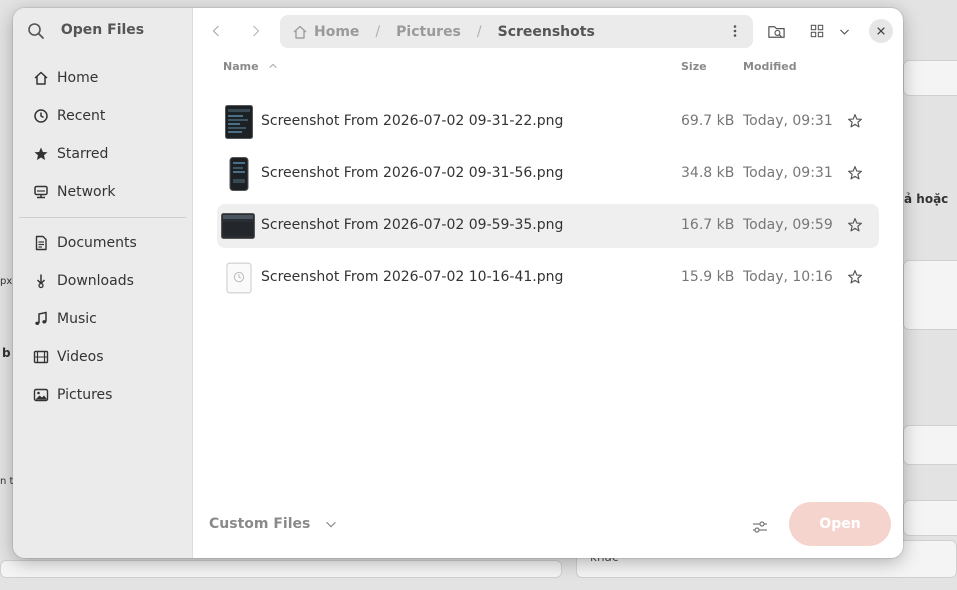 This screenshot has height=590, width=957. Describe the element at coordinates (83, 154) in the screenshot. I see `sidebar-item-label: Starred` at that location.